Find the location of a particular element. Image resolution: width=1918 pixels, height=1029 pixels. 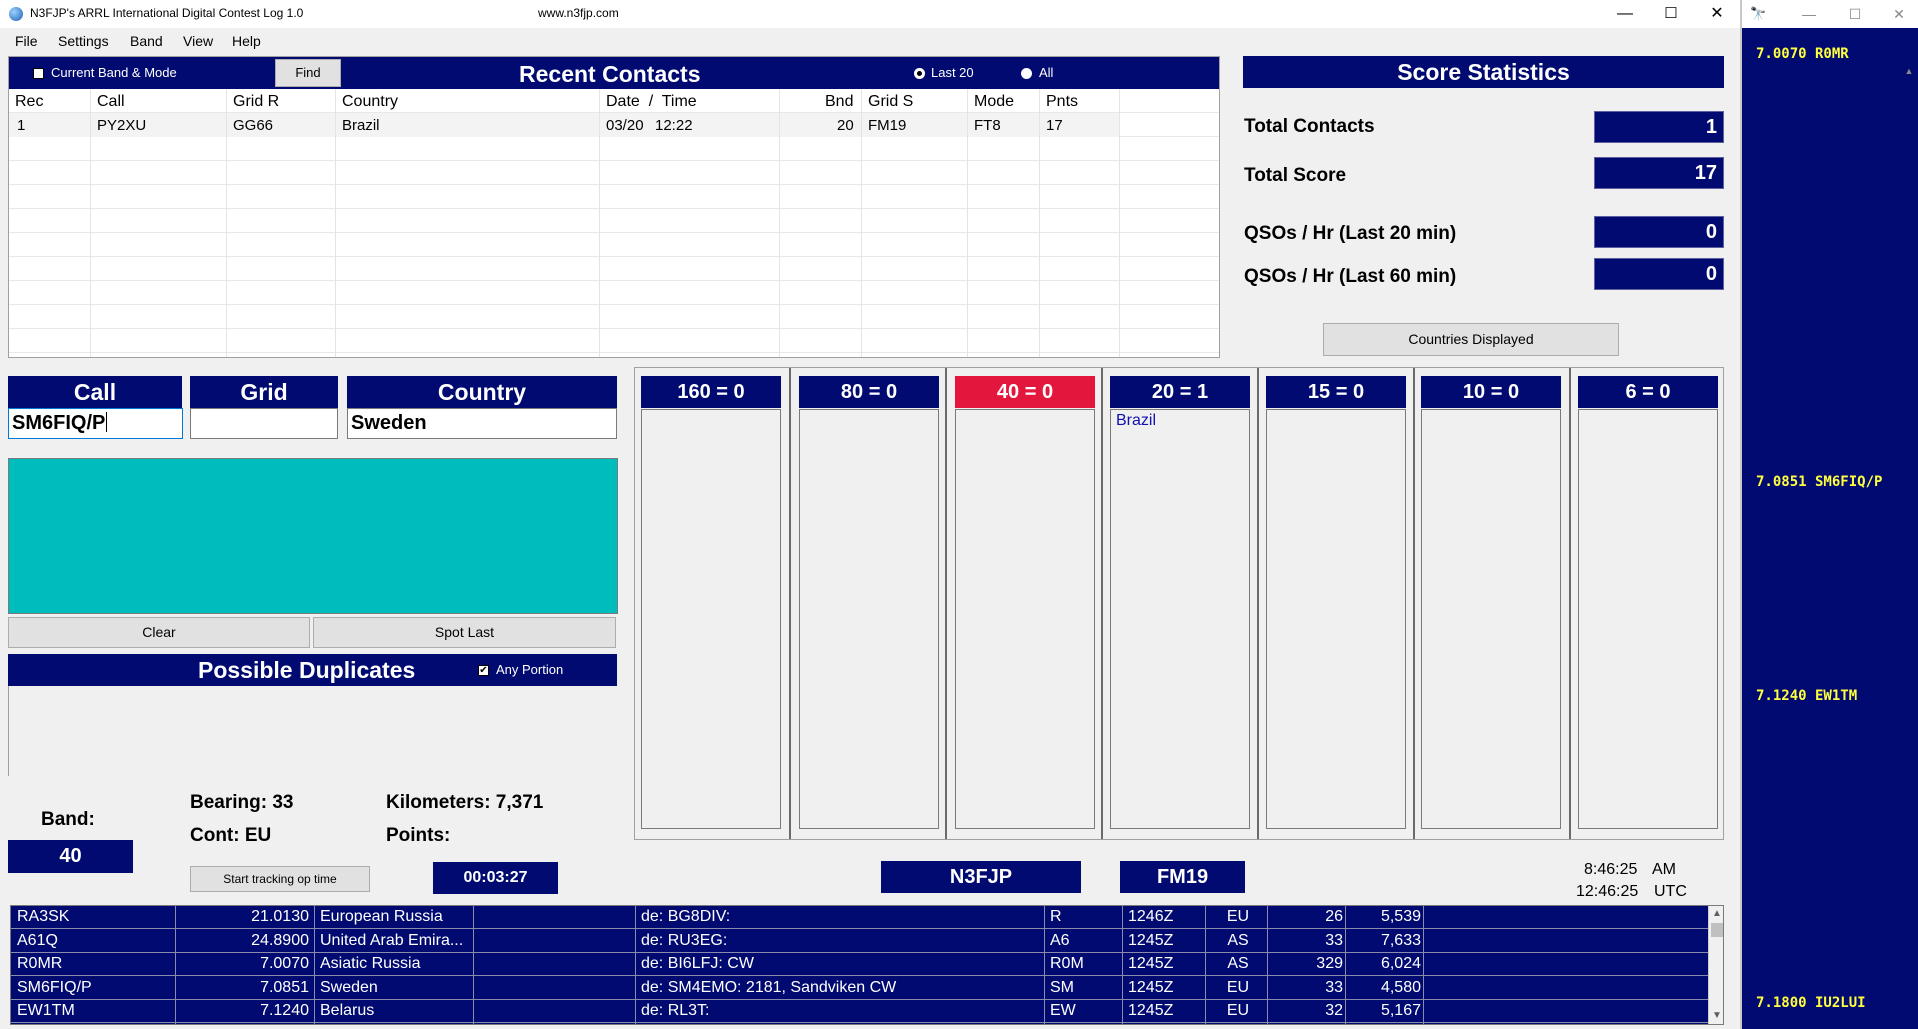

col-header-rec: Rec is located at coordinates (29, 102).